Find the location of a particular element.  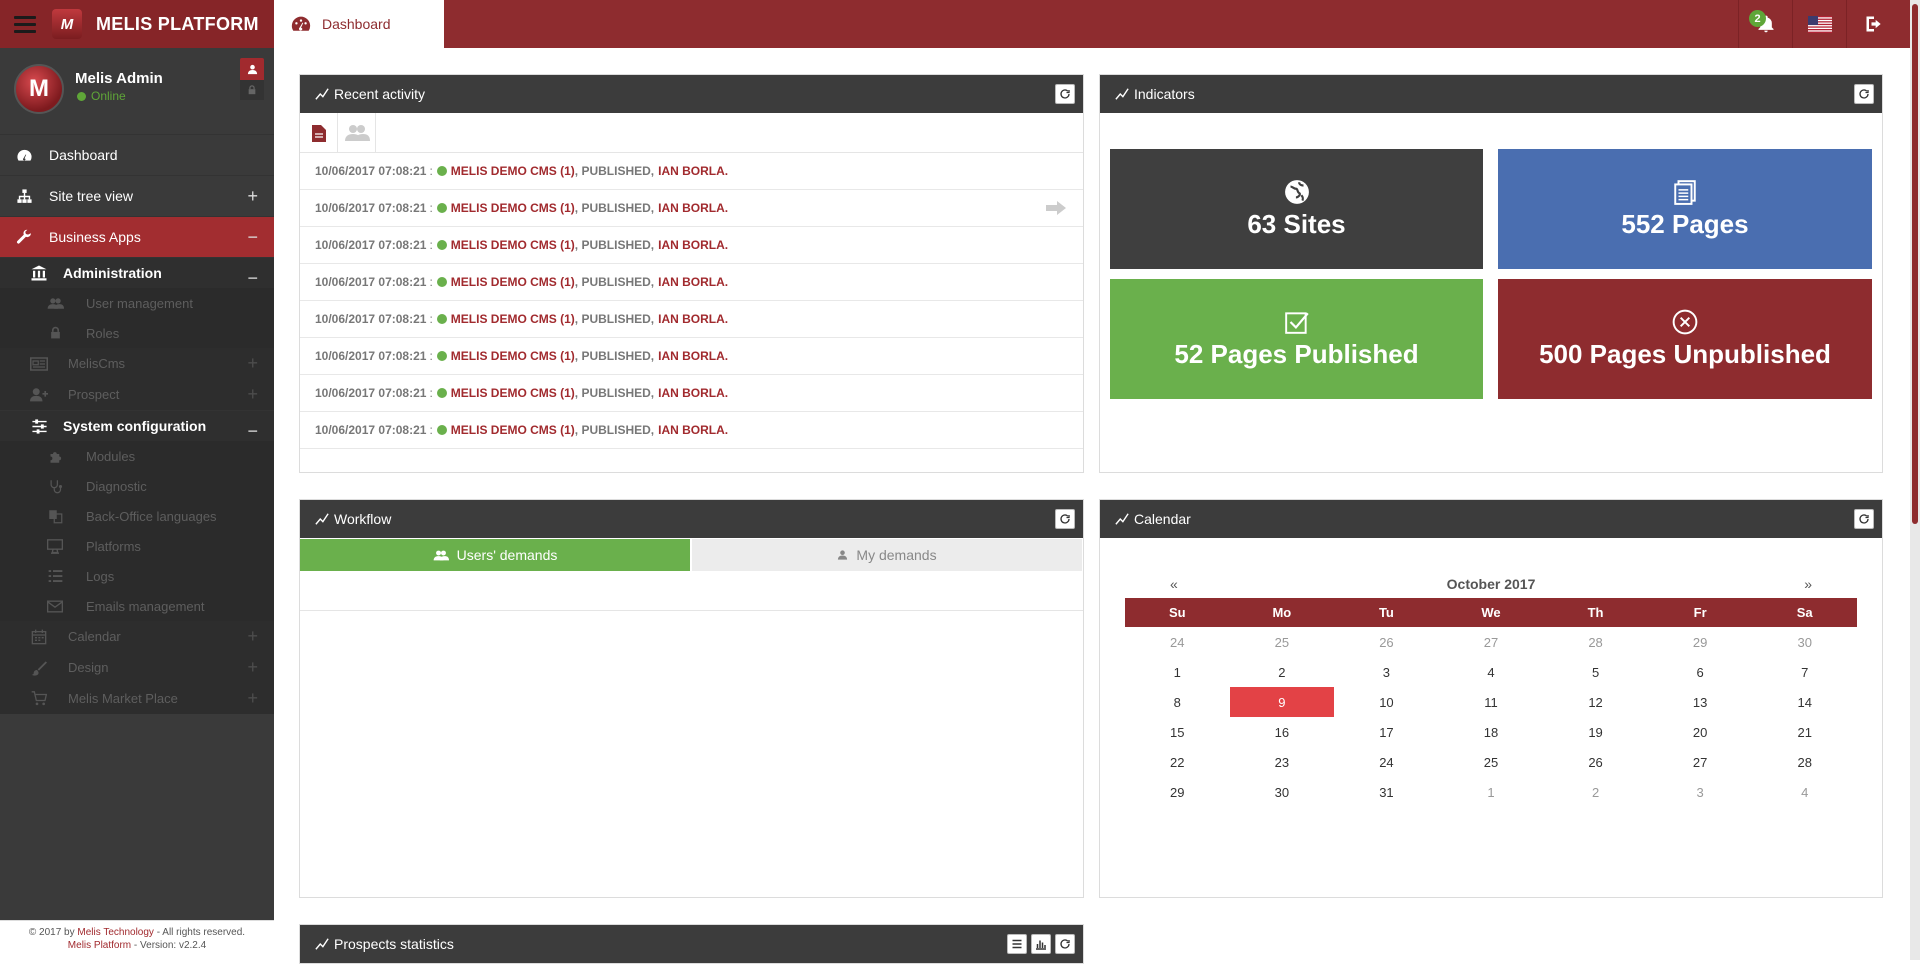

prospects-refresh-button is located at coordinates (1065, 944).